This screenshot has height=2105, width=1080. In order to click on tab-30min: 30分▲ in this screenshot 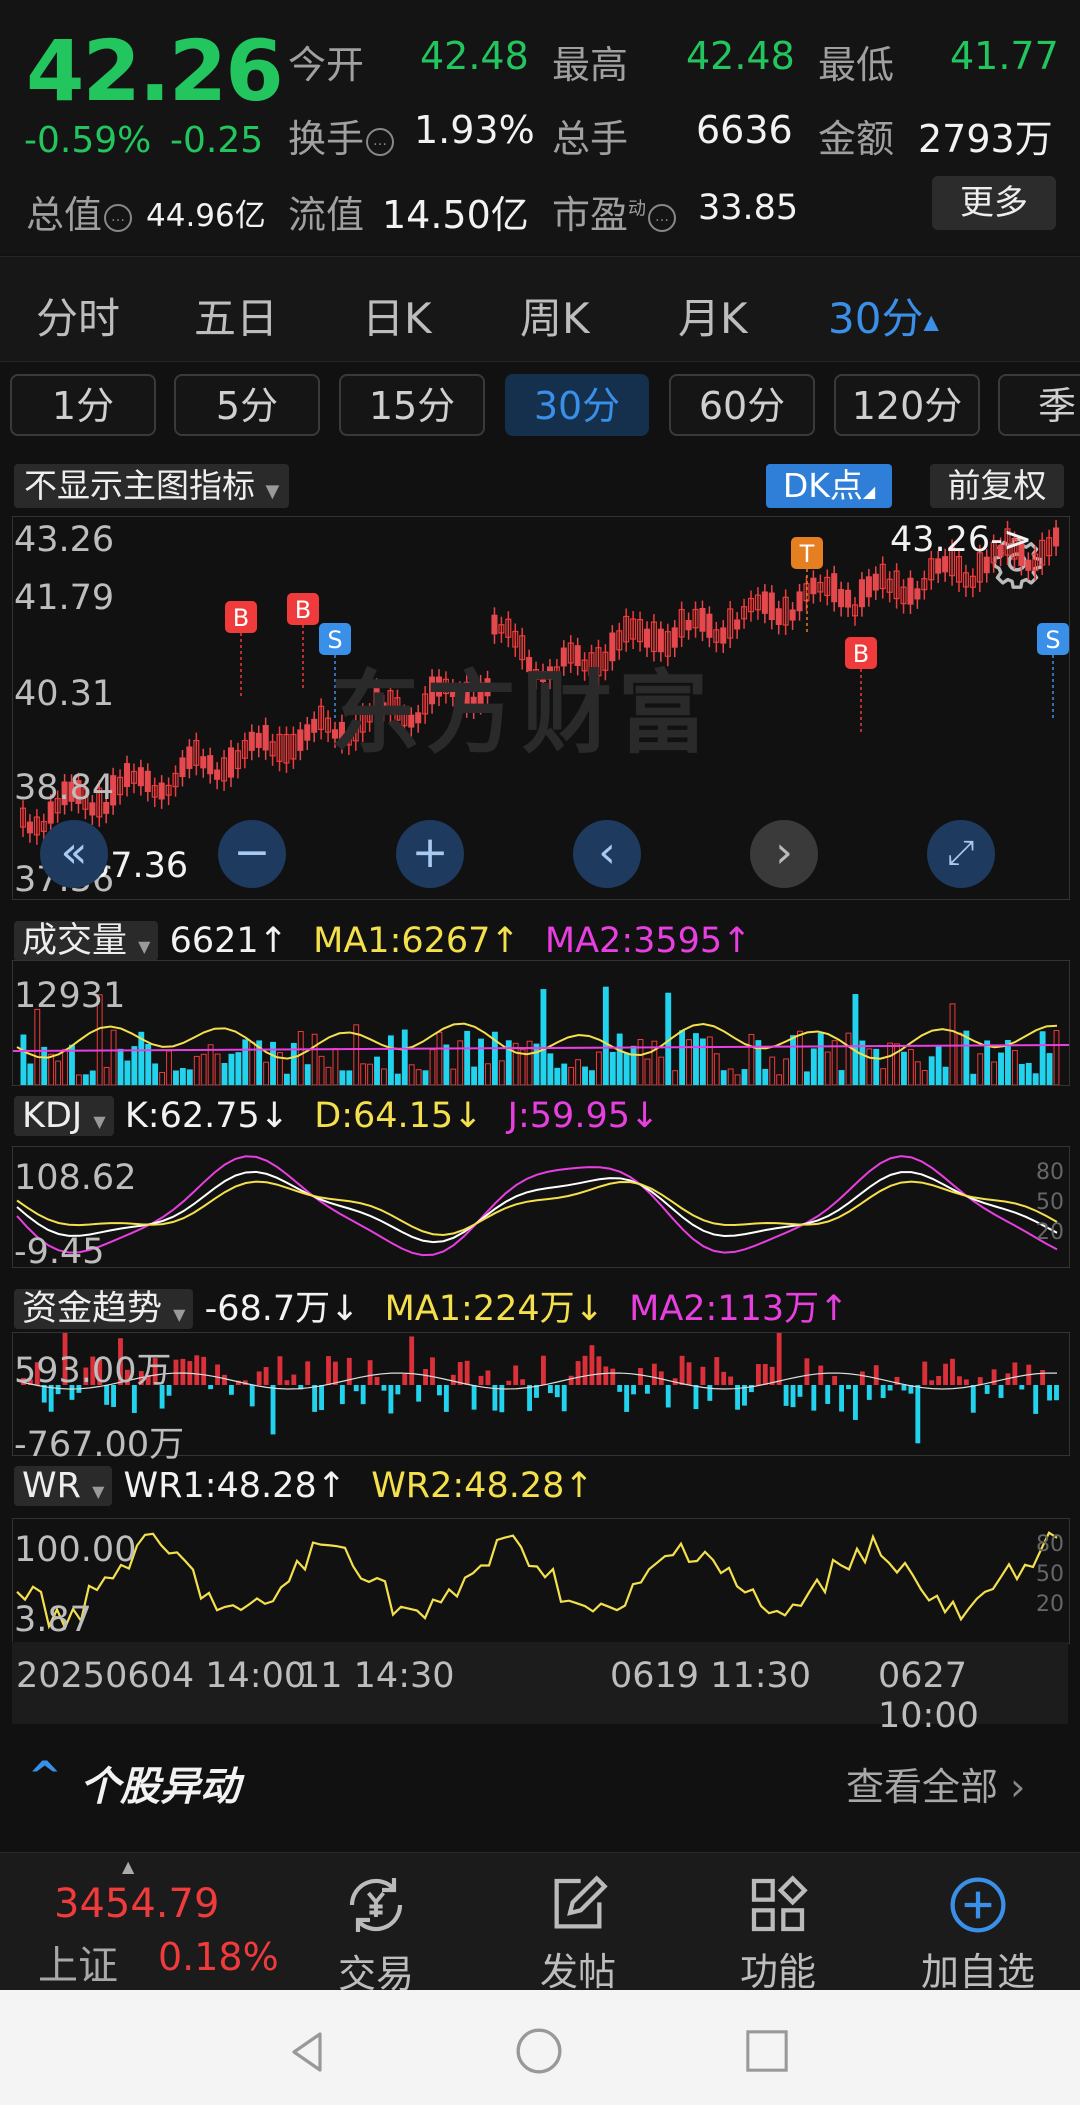, I will do `click(883, 315)`.